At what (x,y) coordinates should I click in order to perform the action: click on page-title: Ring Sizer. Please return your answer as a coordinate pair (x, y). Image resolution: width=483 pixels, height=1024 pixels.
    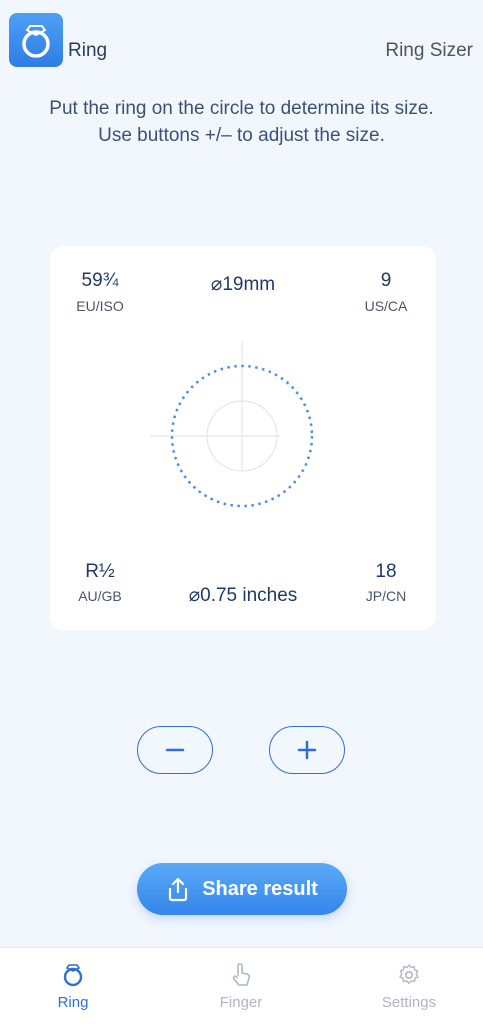
    Looking at the image, I should click on (429, 50).